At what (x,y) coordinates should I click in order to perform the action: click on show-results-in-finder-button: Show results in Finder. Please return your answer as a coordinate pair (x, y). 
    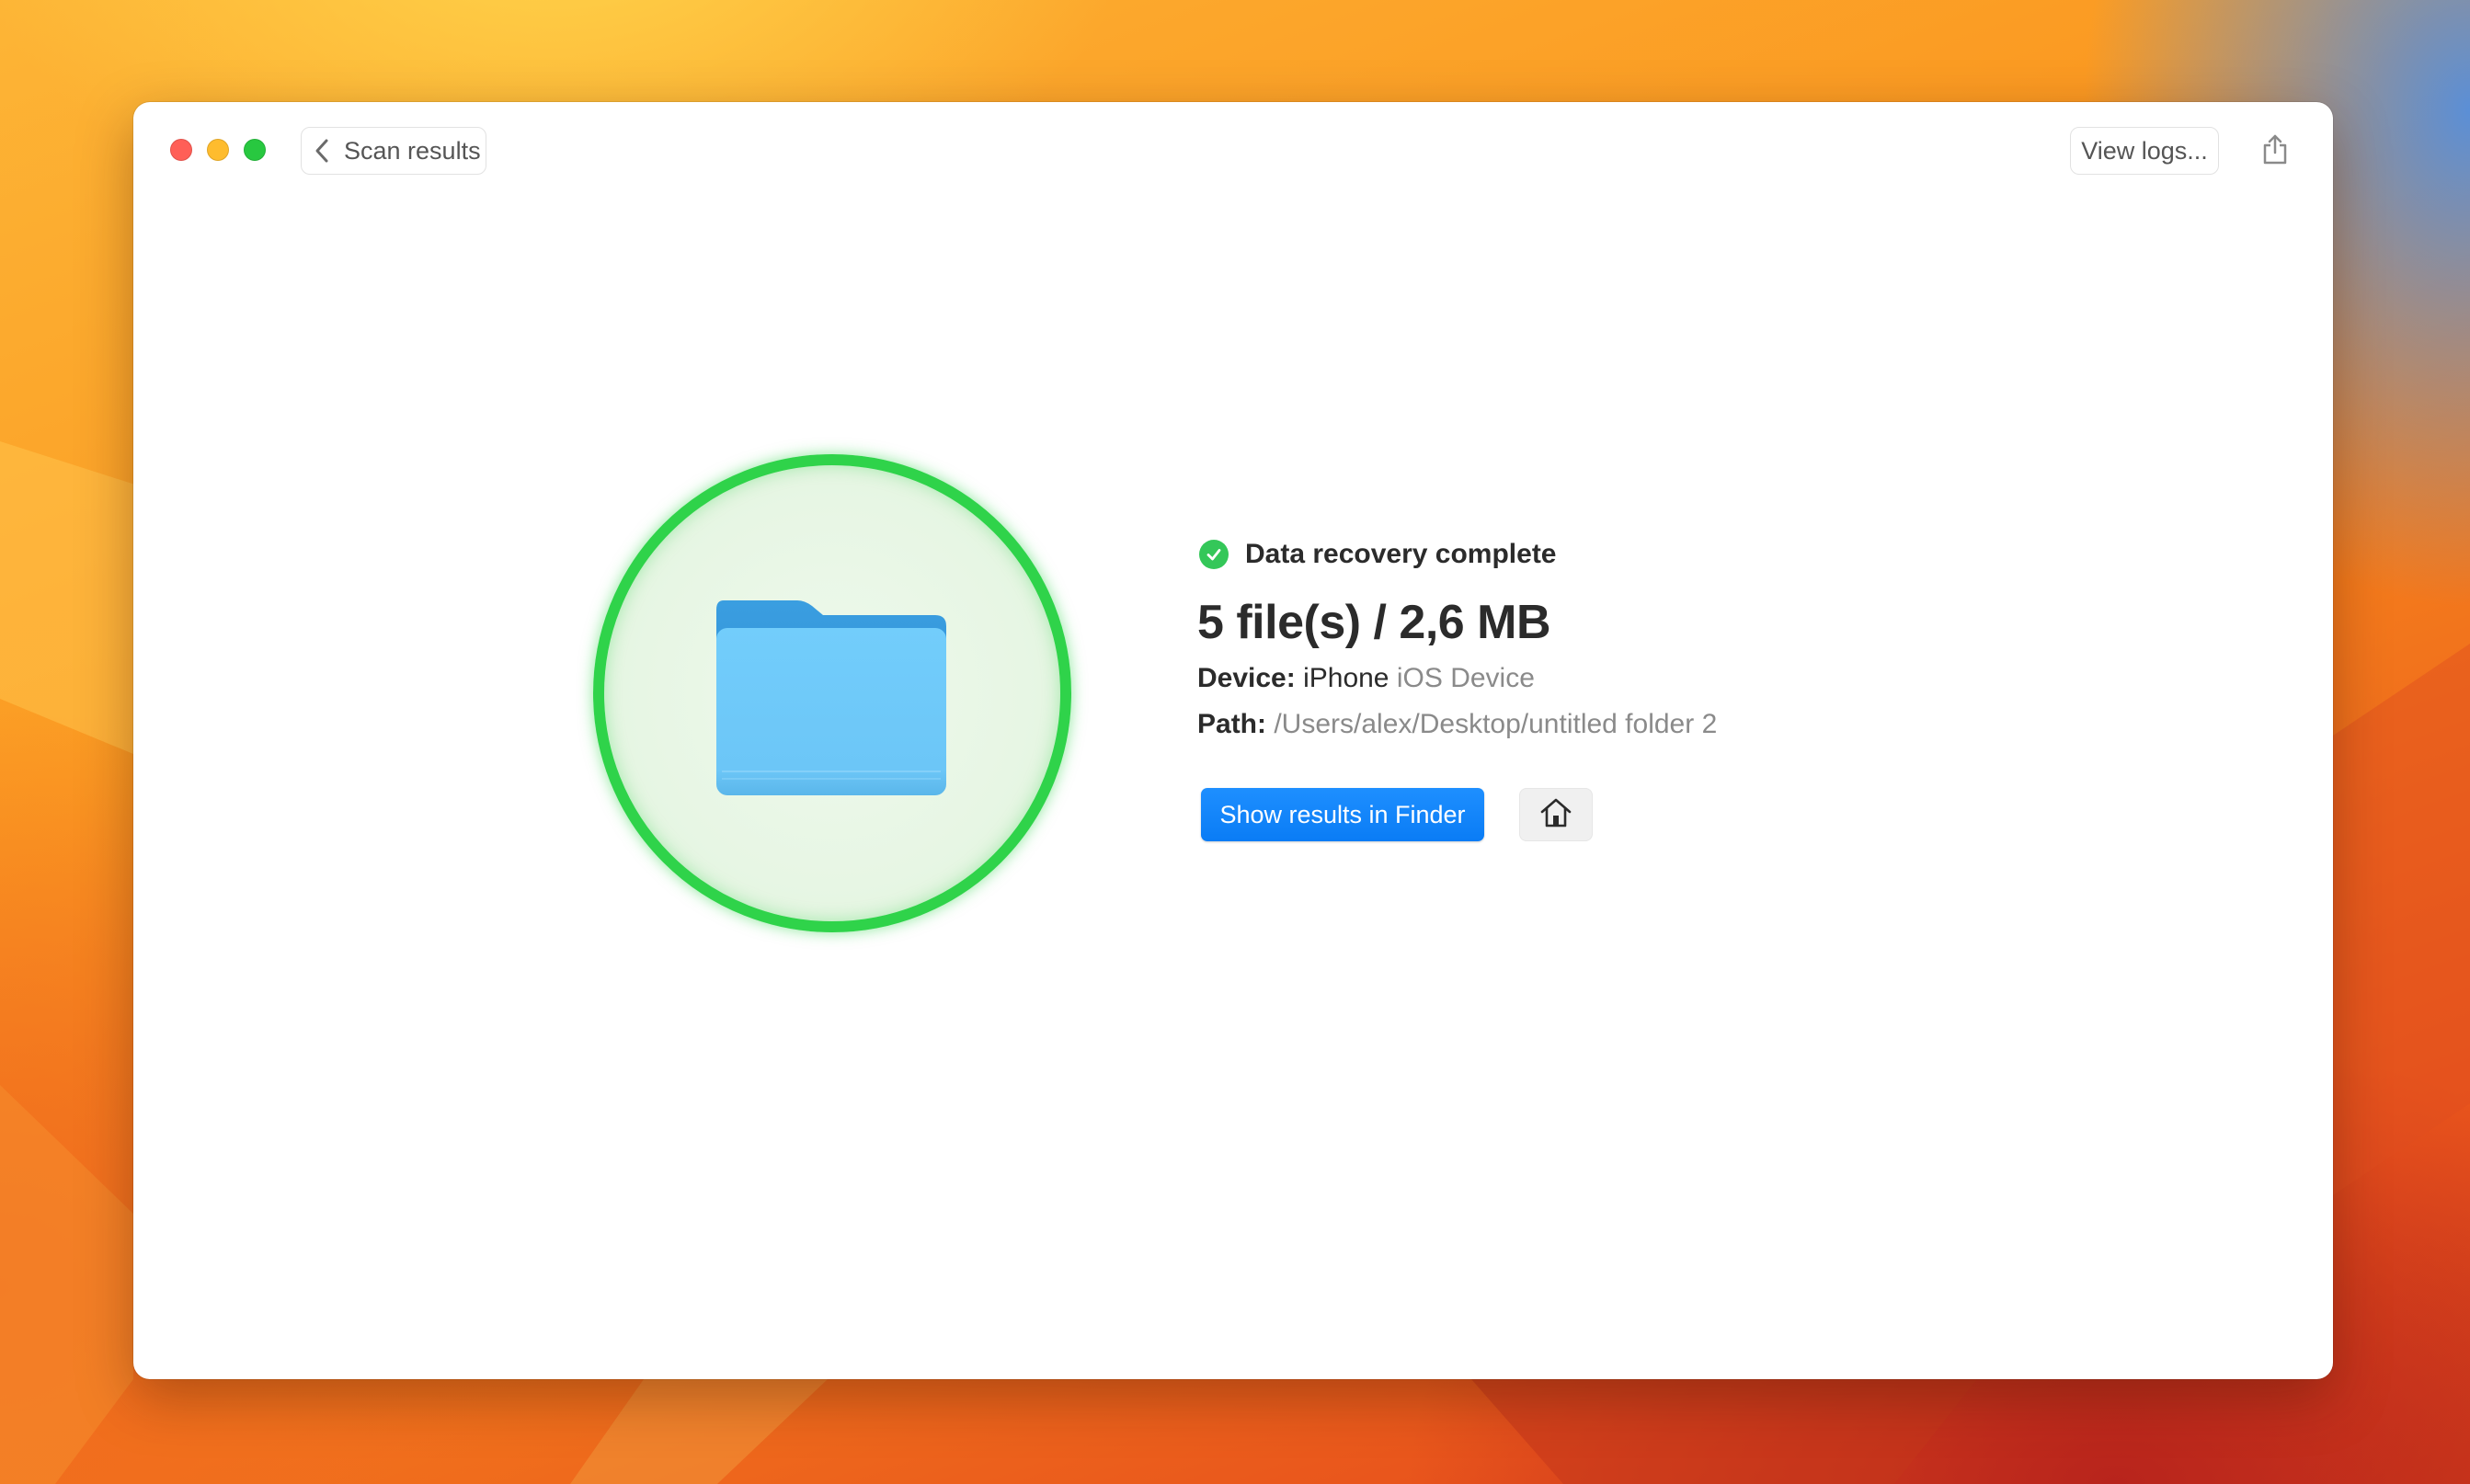
    Looking at the image, I should click on (1343, 814).